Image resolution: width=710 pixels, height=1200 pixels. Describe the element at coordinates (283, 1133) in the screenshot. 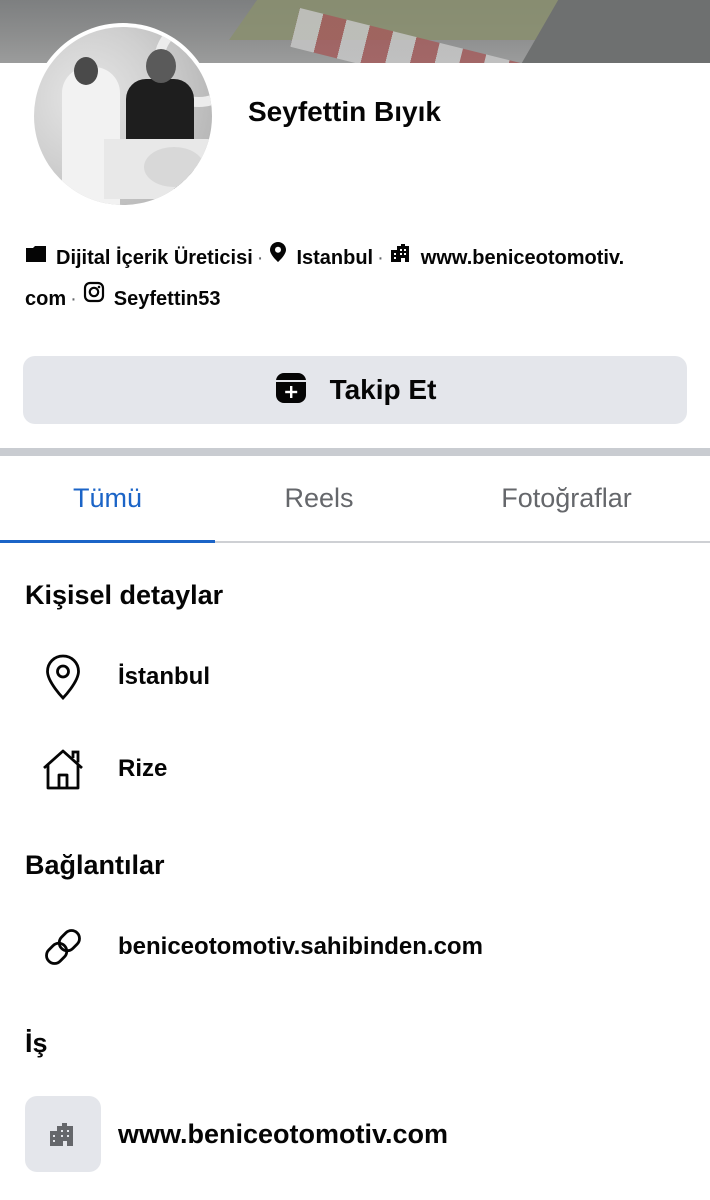

I see `work-text: www.beniceotomotiv.com` at that location.